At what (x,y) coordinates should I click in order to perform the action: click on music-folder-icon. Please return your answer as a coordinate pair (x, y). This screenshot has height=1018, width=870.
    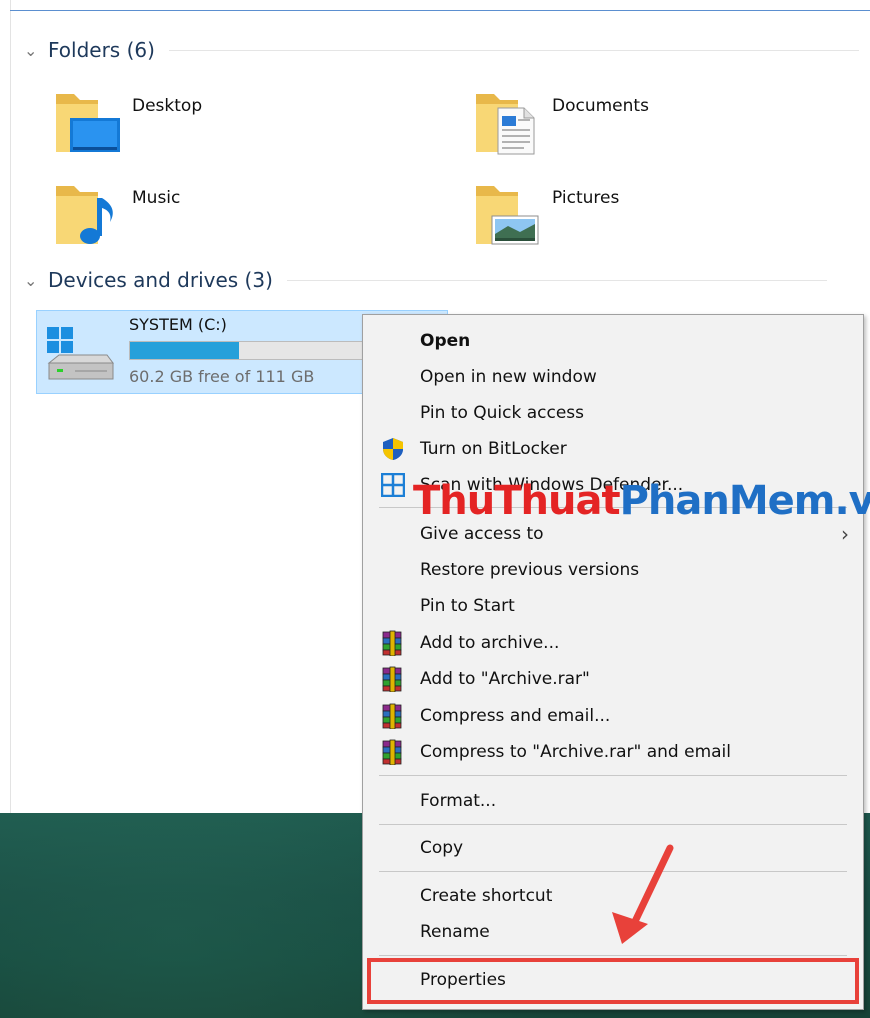
    Looking at the image, I should click on (84, 215).